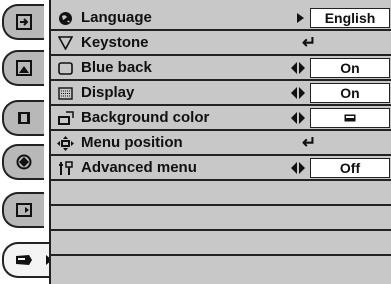 Image resolution: width=391 pixels, height=284 pixels. I want to click on screen-icon, so click(24, 118).